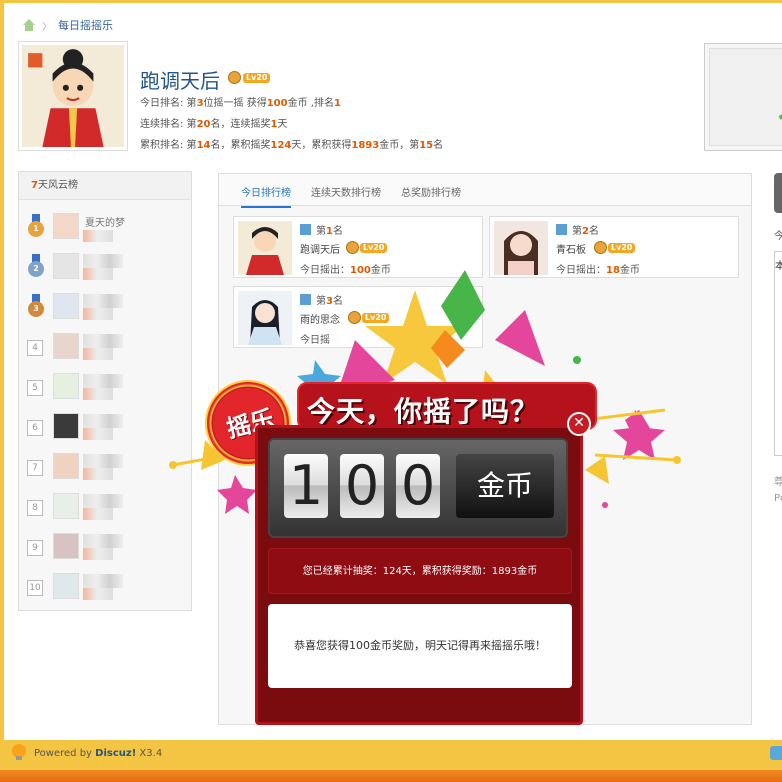 This screenshot has width=782, height=782. Describe the element at coordinates (420, 646) in the screenshot. I see `reward-message: 恭喜您获得100金币奖励，明天记得再来摇摇乐哦！` at that location.